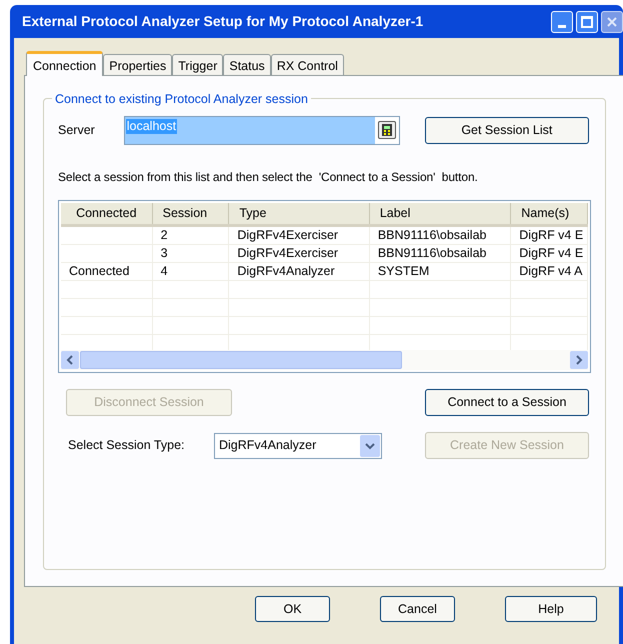 Image resolution: width=623 pixels, height=644 pixels. I want to click on close-icon, so click(612, 22).